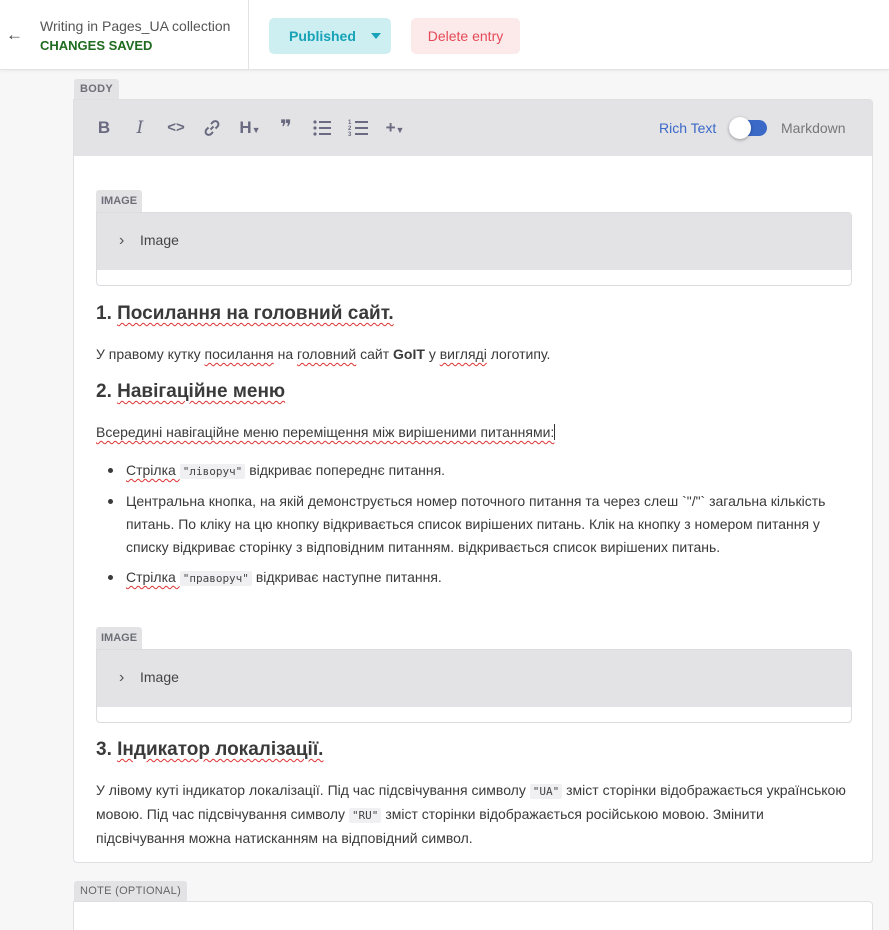  What do you see at coordinates (220, 749) in the screenshot?
I see `section-title: Індикатор локалізації.` at bounding box center [220, 749].